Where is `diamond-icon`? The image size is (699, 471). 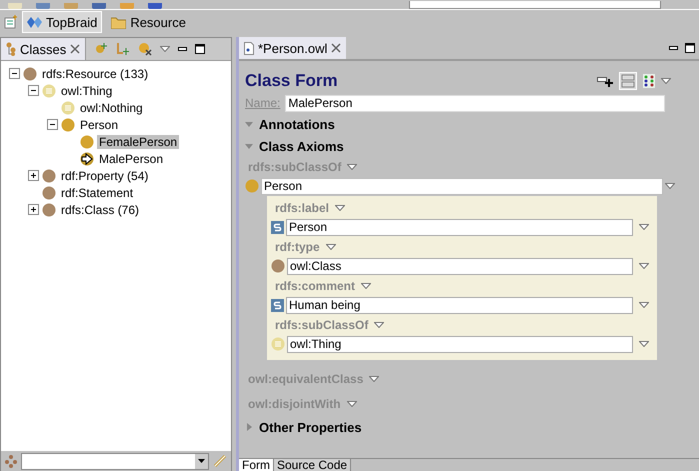
diamond-icon is located at coordinates (34, 22).